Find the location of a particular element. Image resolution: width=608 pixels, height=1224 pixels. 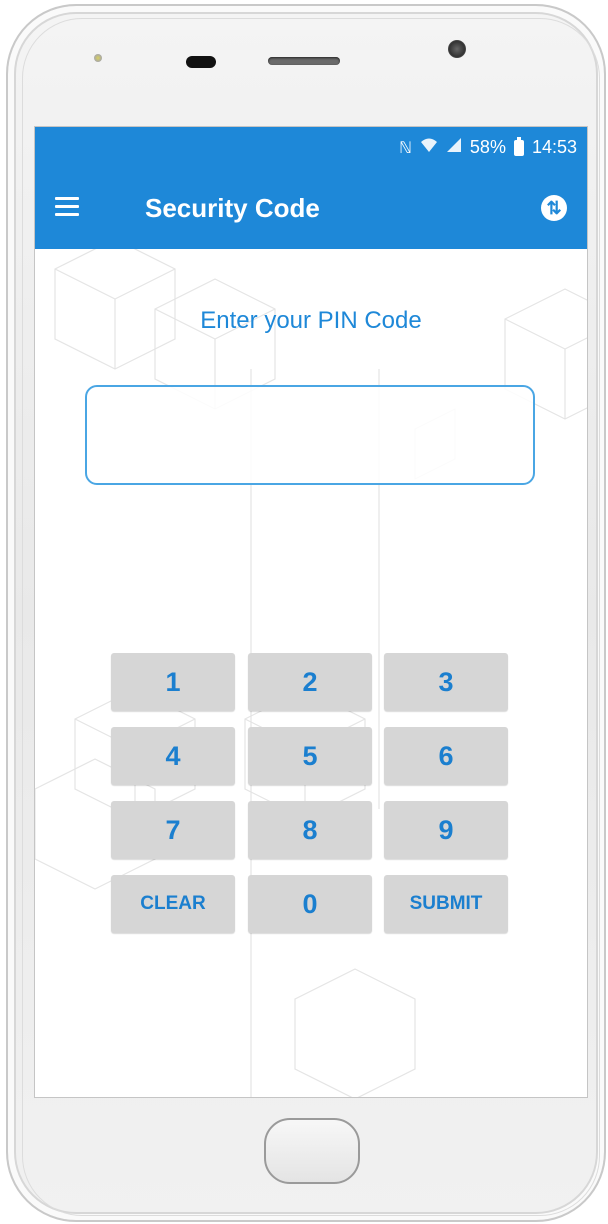

key-0: 0 is located at coordinates (310, 904).